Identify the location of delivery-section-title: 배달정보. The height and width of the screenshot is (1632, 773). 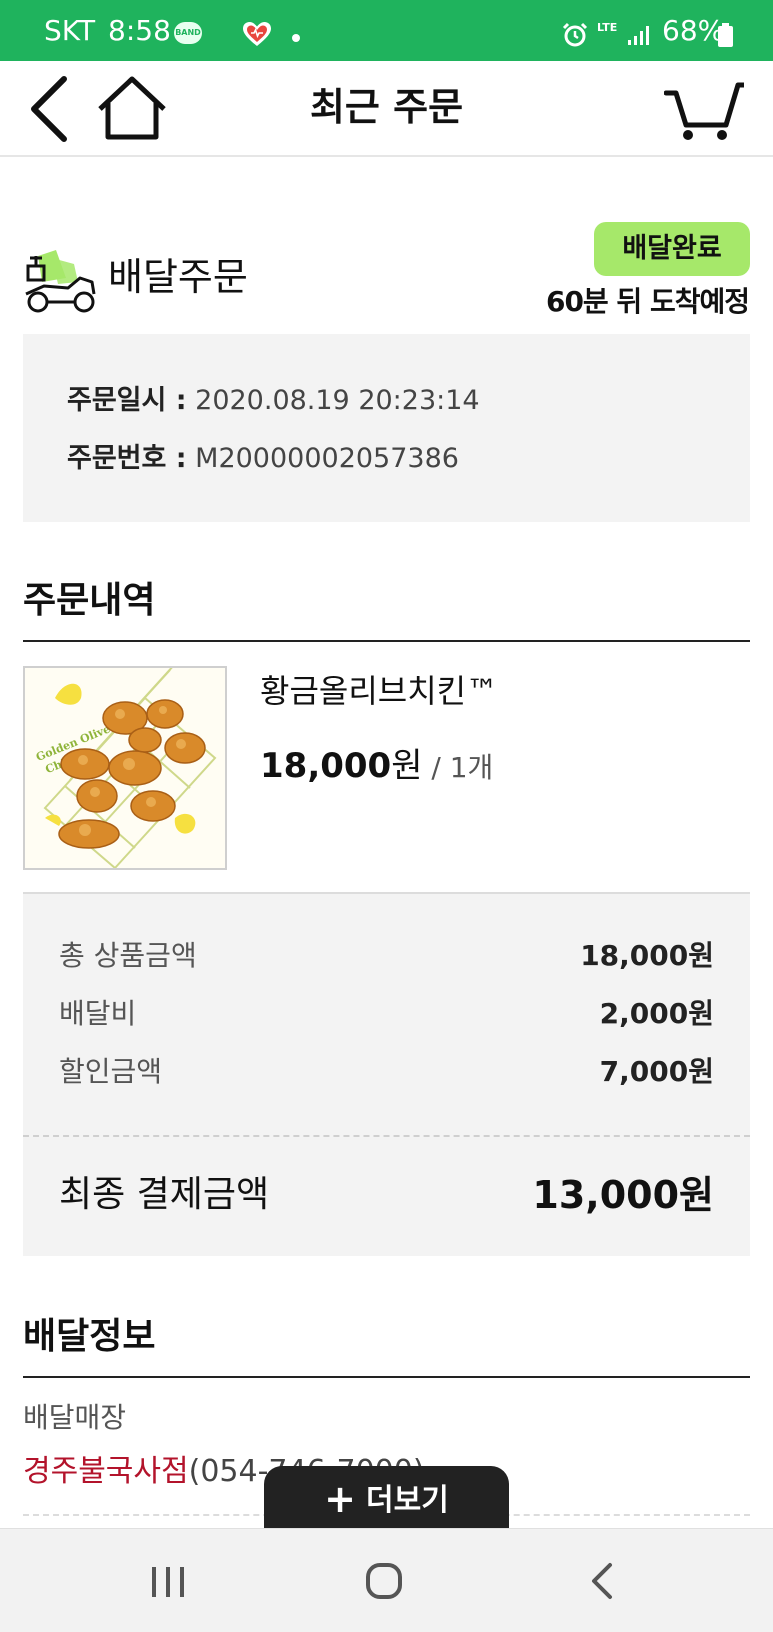
(89, 1336).